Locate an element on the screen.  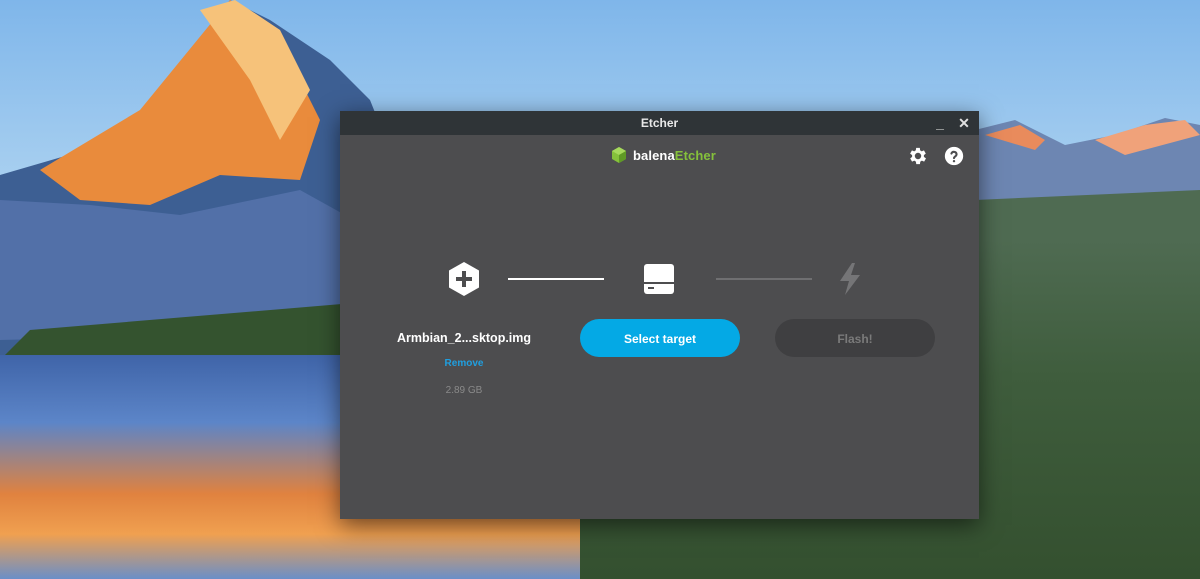
help-icon is located at coordinates (954, 156).